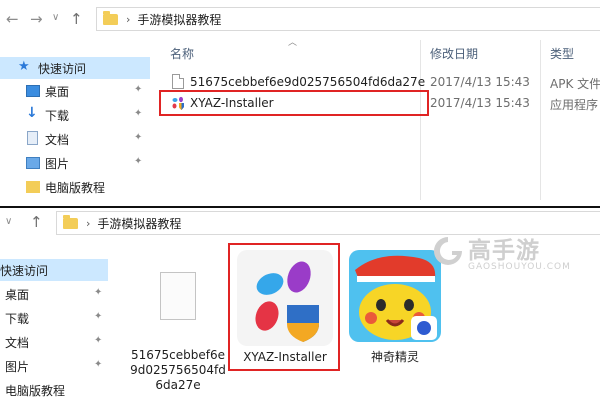  What do you see at coordinates (24, 66) in the screenshot?
I see `star-icon: ★` at bounding box center [24, 66].